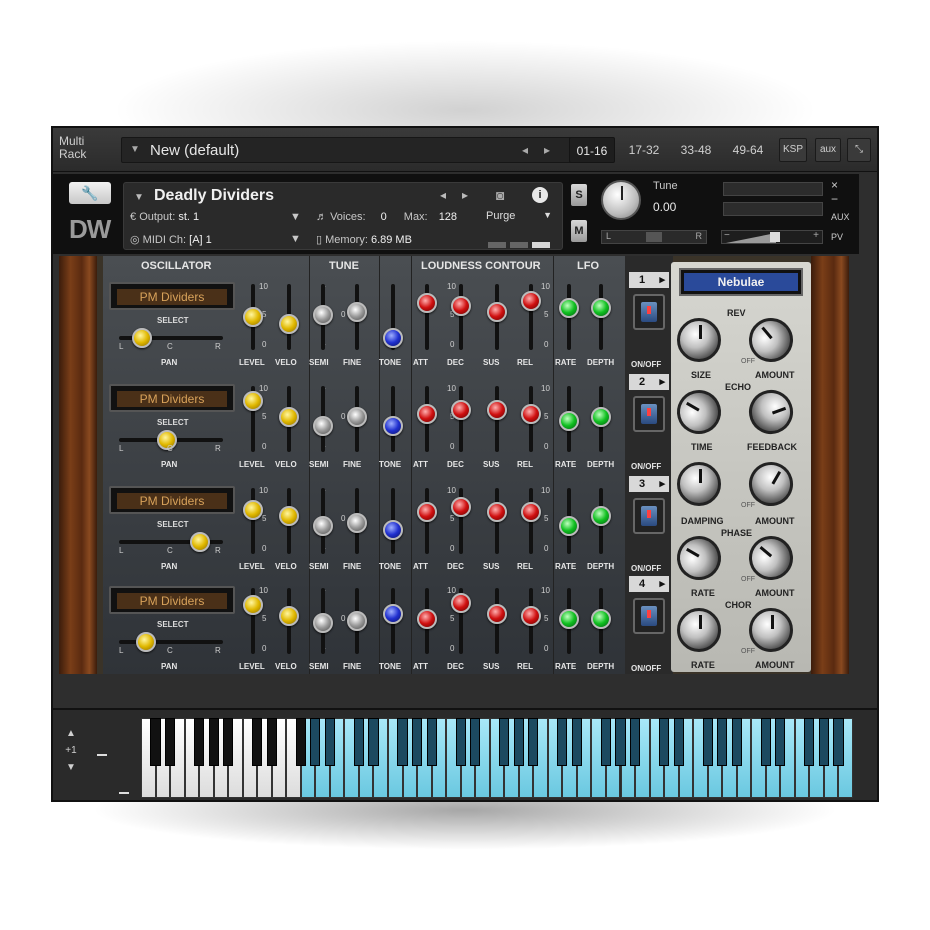 The height and width of the screenshot is (930, 930). What do you see at coordinates (837, 237) in the screenshot?
I see `pv-label: PV` at bounding box center [837, 237].